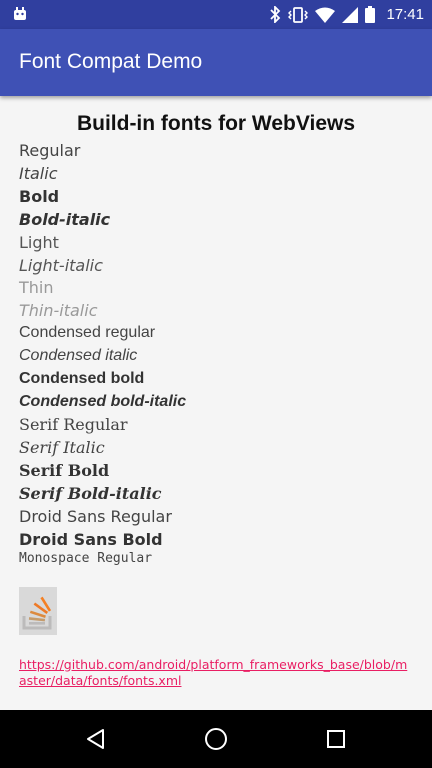  I want to click on back-icon, so click(95, 739).